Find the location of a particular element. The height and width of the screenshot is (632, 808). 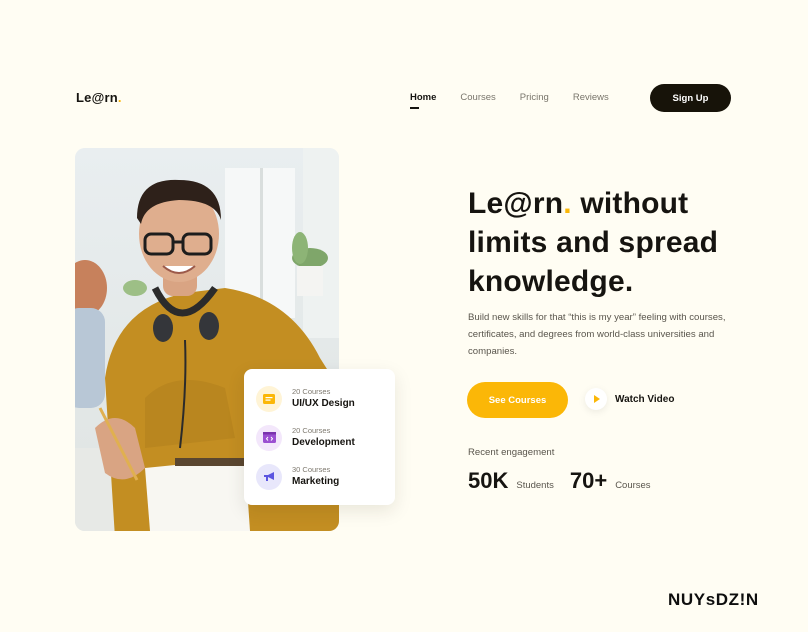

stat-courses: 70+ Courses is located at coordinates (610, 481).